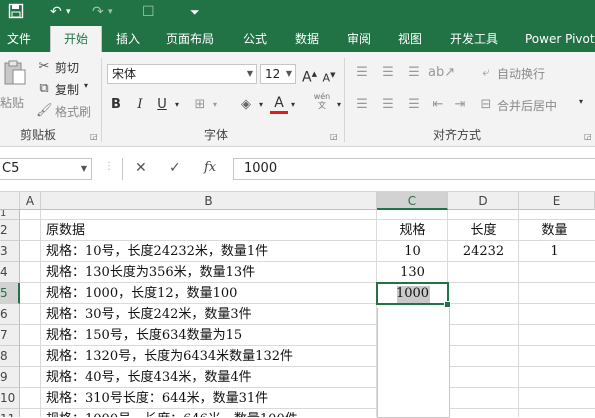  Describe the element at coordinates (261, 105) in the screenshot. I see `fill-color-dropdown-icon: ▾` at that location.